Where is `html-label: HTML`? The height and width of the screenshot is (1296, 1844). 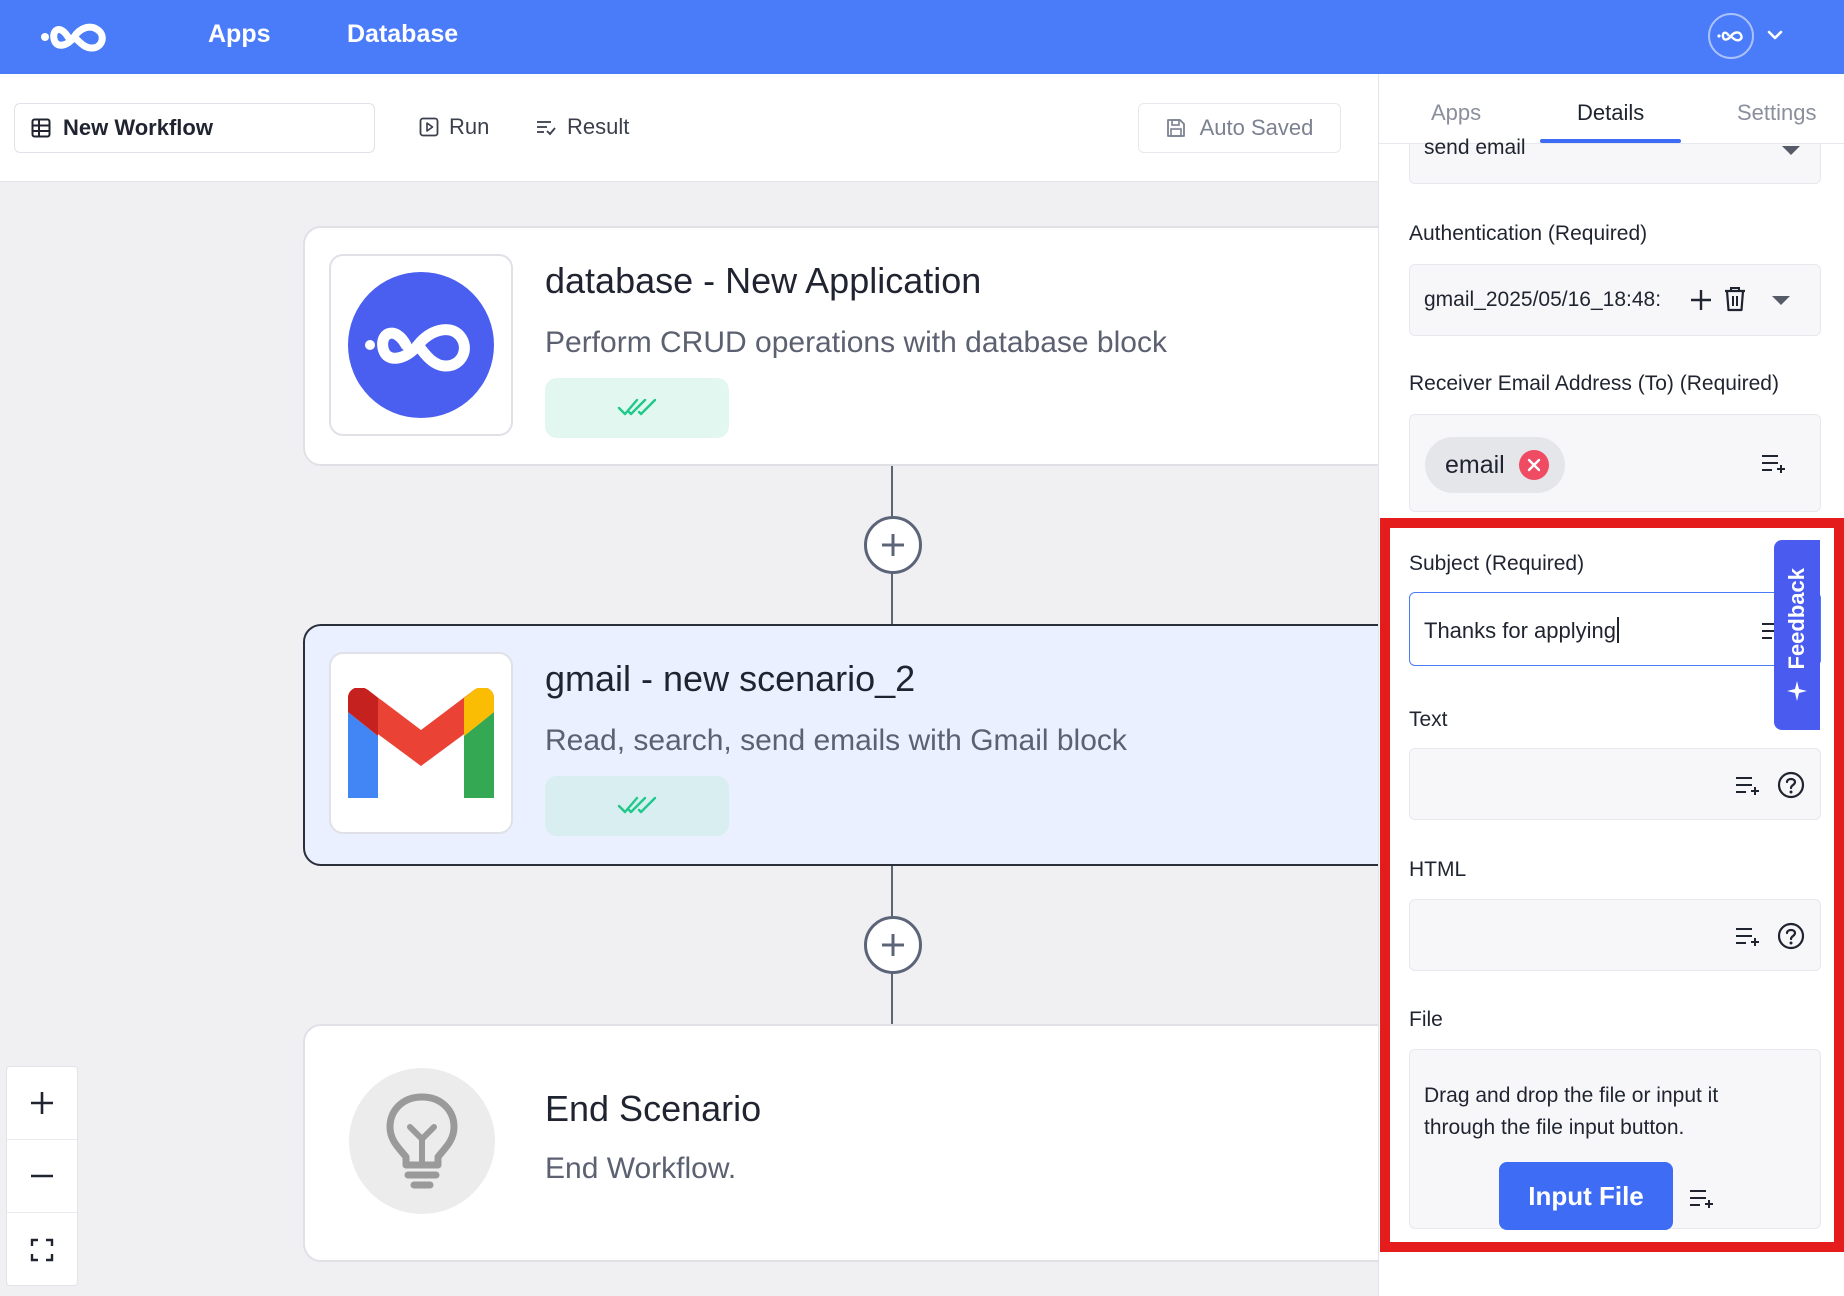 html-label: HTML is located at coordinates (1438, 869).